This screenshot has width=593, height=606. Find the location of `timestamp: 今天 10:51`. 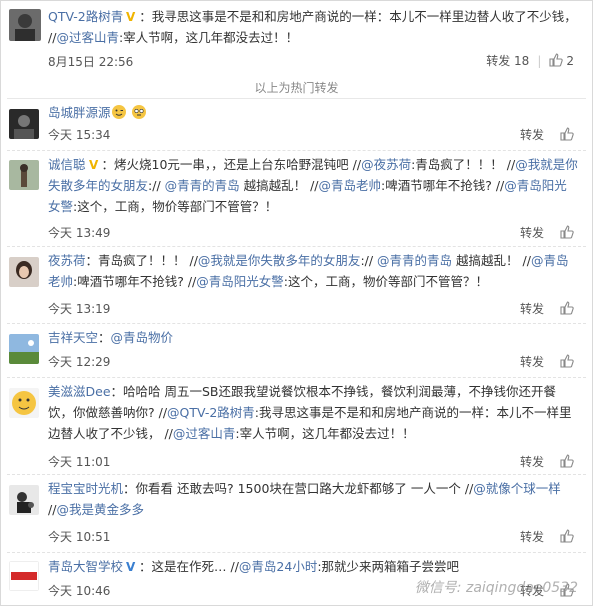

timestamp: 今天 10:51 is located at coordinates (79, 537).